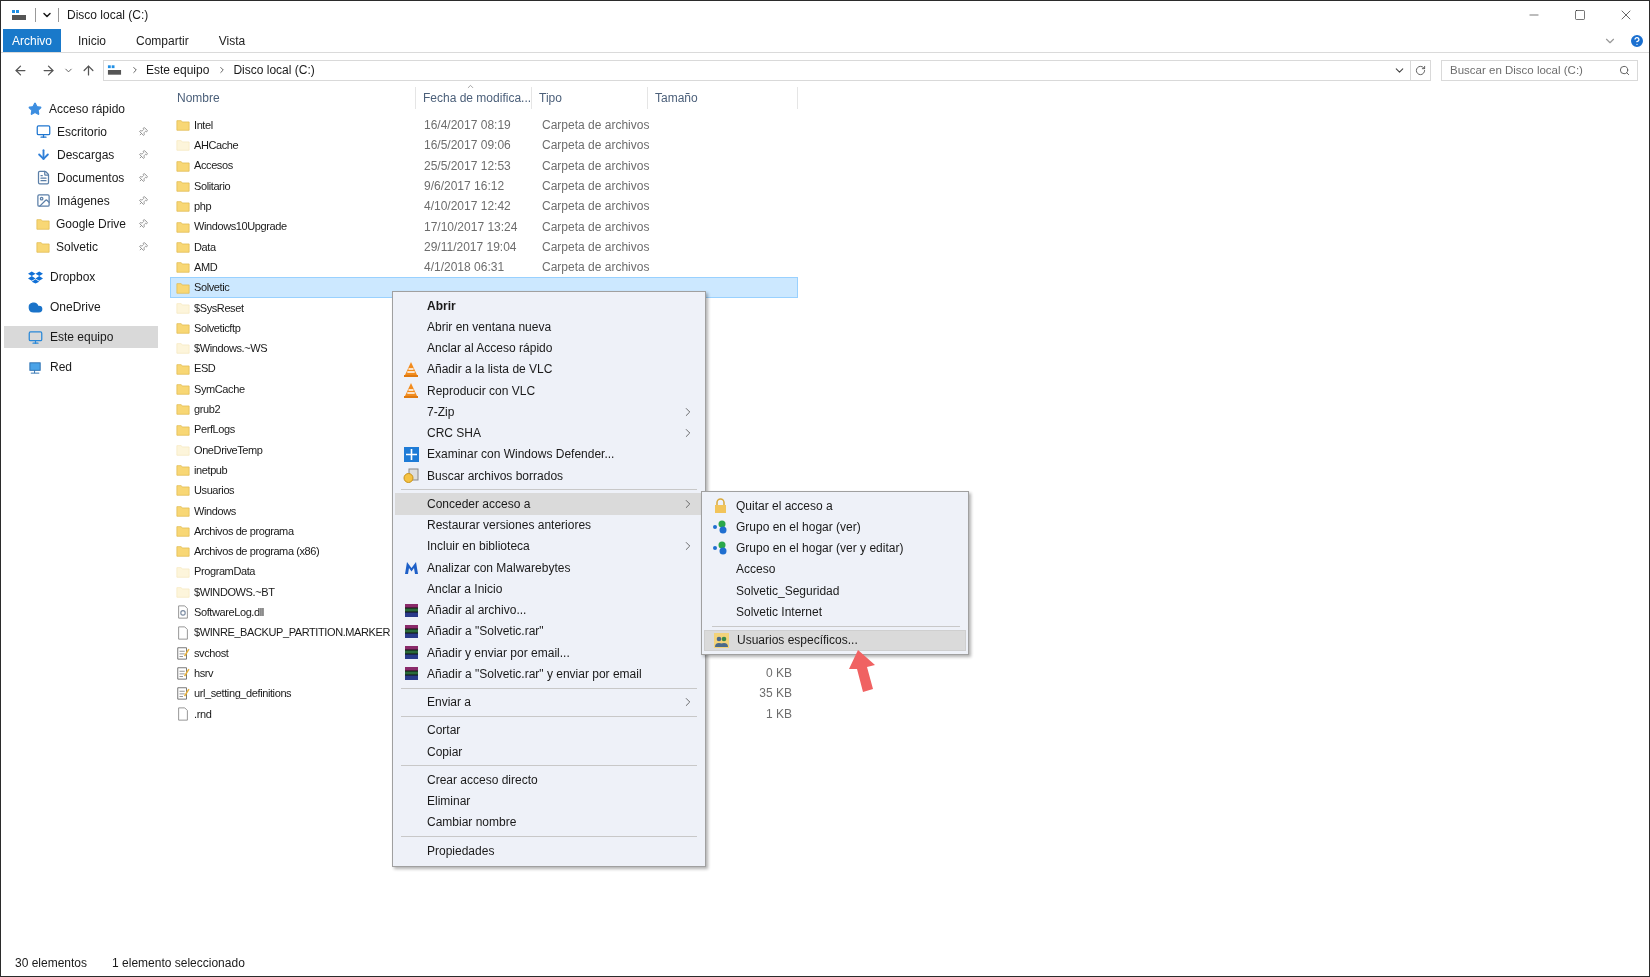 The width and height of the screenshot is (1650, 977). What do you see at coordinates (549, 433) in the screenshot?
I see `menu-item: CRC SHA` at bounding box center [549, 433].